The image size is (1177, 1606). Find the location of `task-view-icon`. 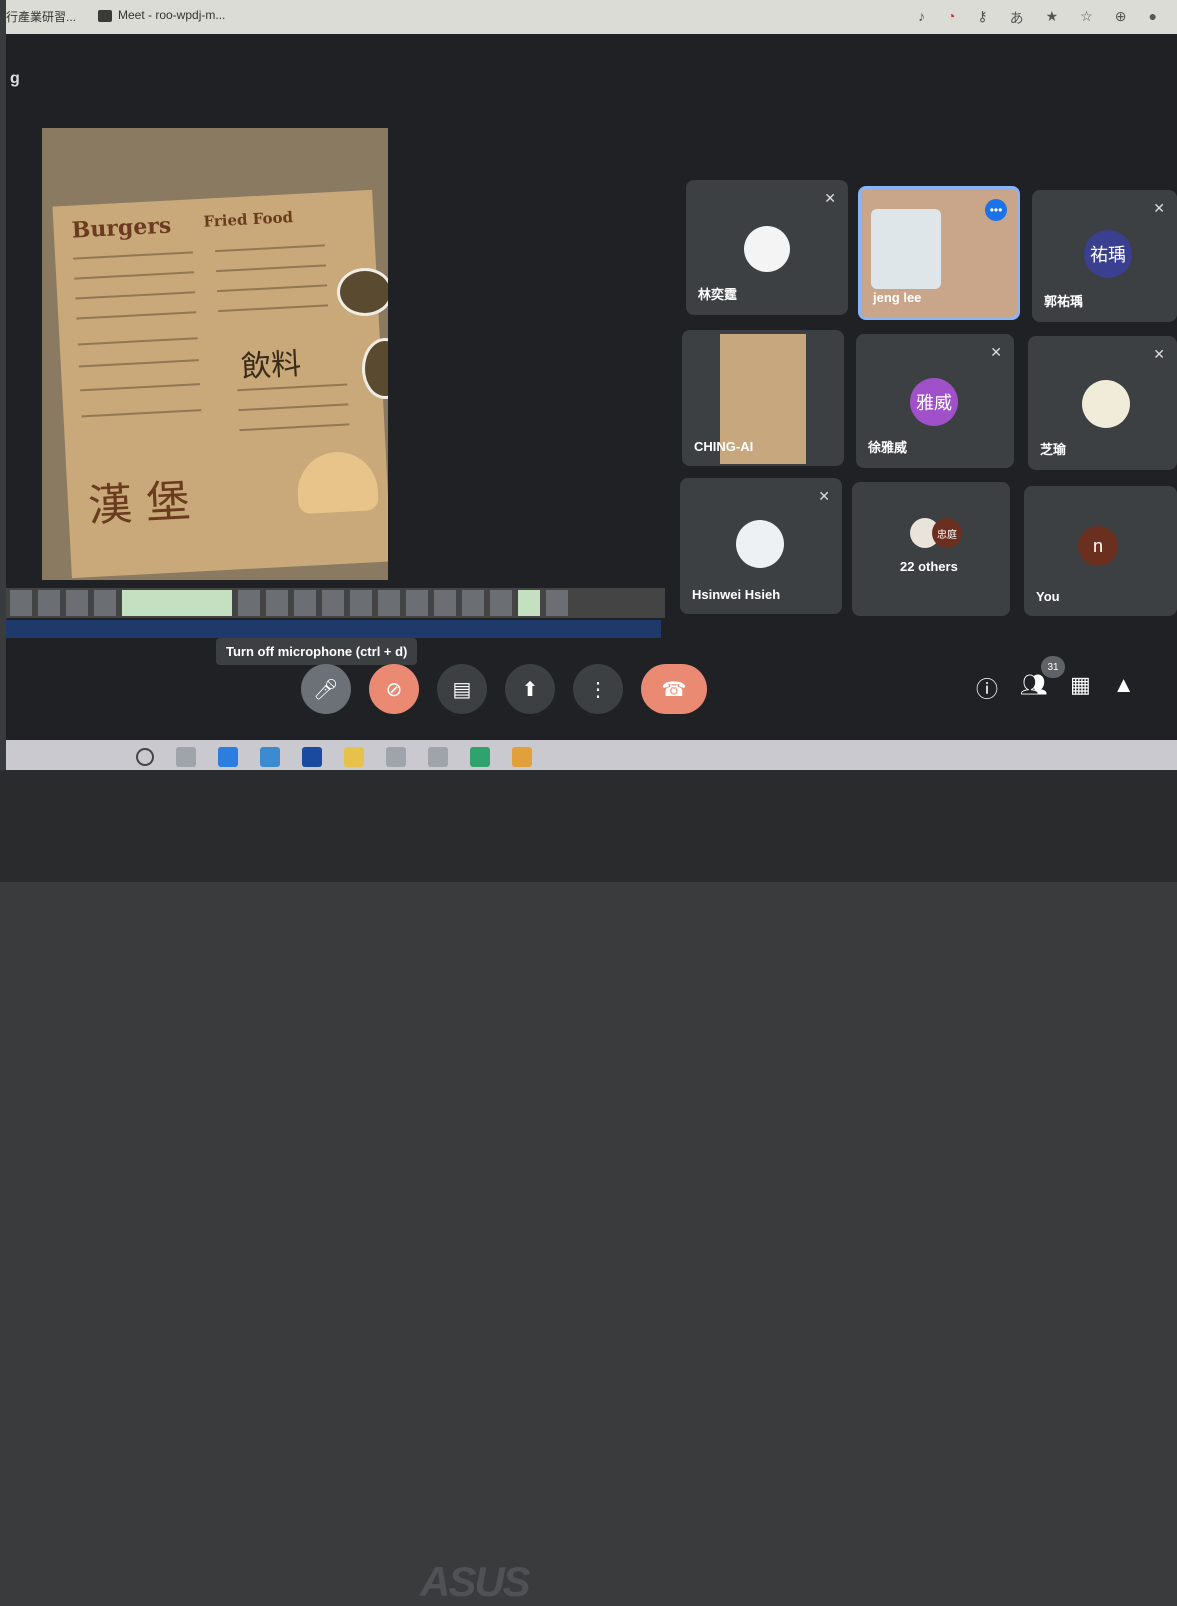

task-view-icon is located at coordinates (186, 757).